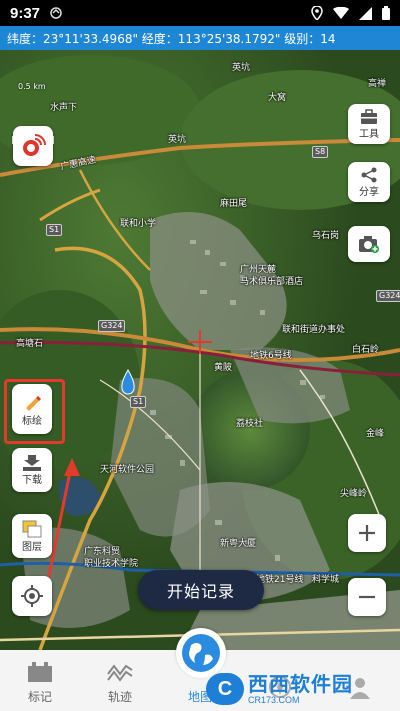  I want to click on map-label: 麻田尾, so click(234, 204).